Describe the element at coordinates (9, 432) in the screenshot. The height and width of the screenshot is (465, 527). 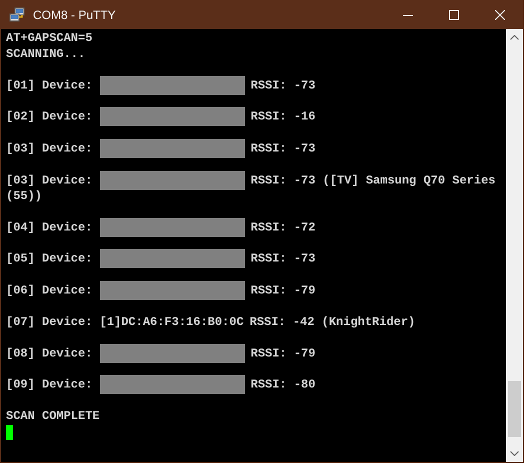
I see `text-cursor` at that location.